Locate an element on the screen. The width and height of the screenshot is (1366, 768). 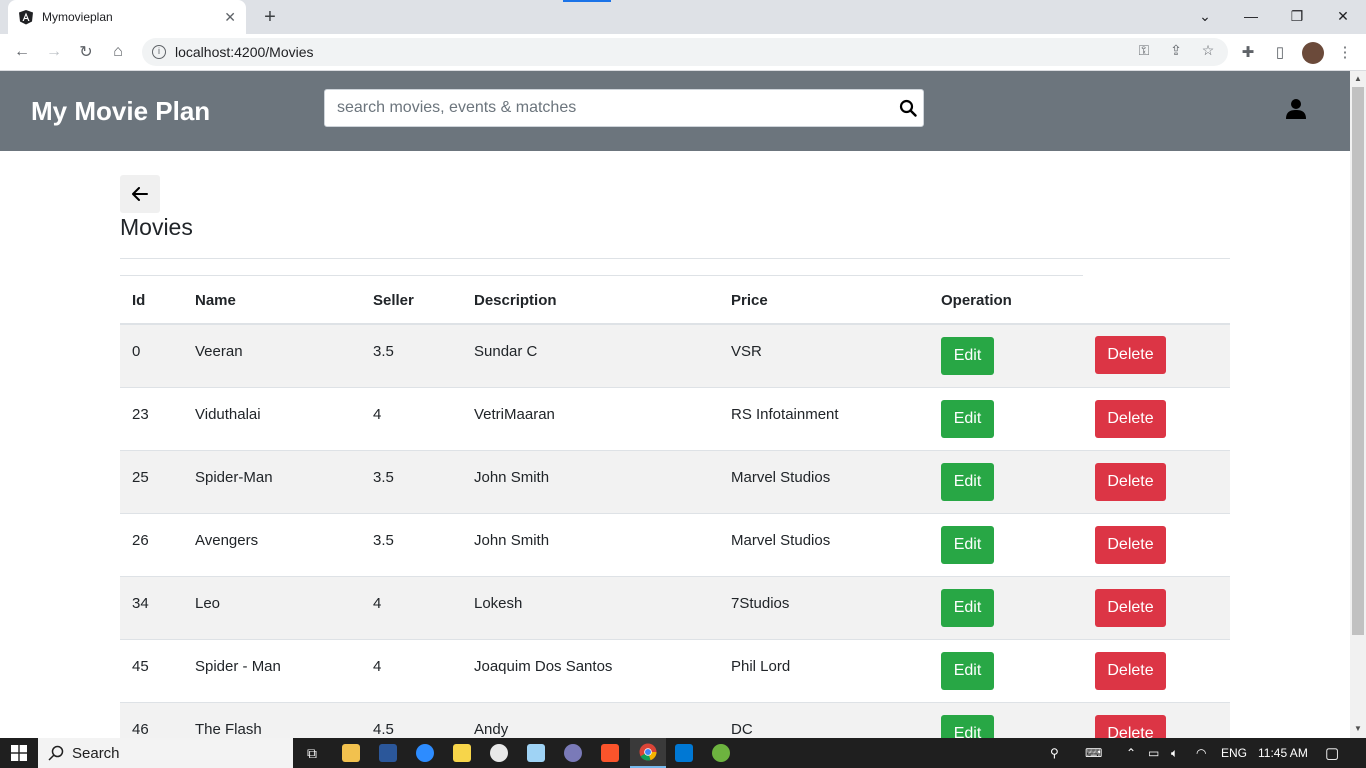
browser-tab: Mymovieplan ✕ is located at coordinates (127, 17).